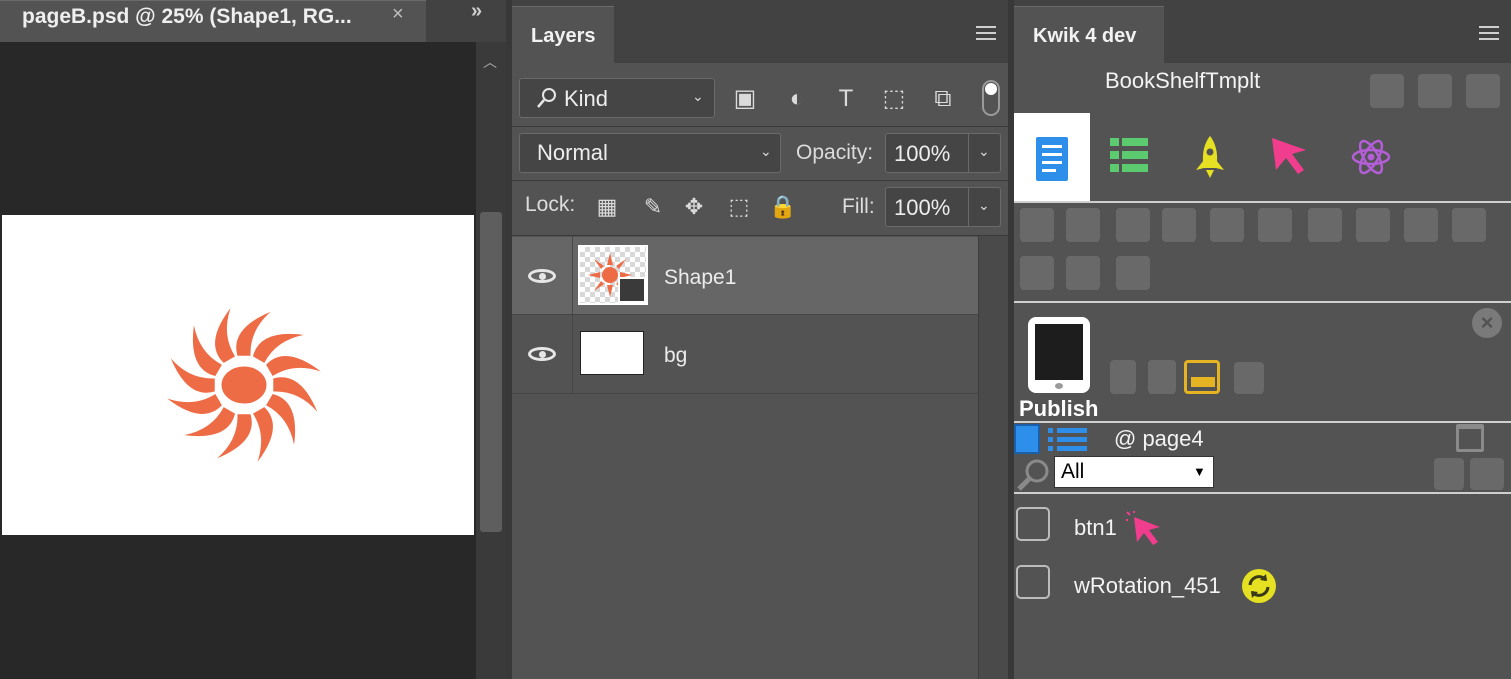 This screenshot has height=679, width=1511. What do you see at coordinates (1262, 527) in the screenshot?
I see `list-item: btn1` at bounding box center [1262, 527].